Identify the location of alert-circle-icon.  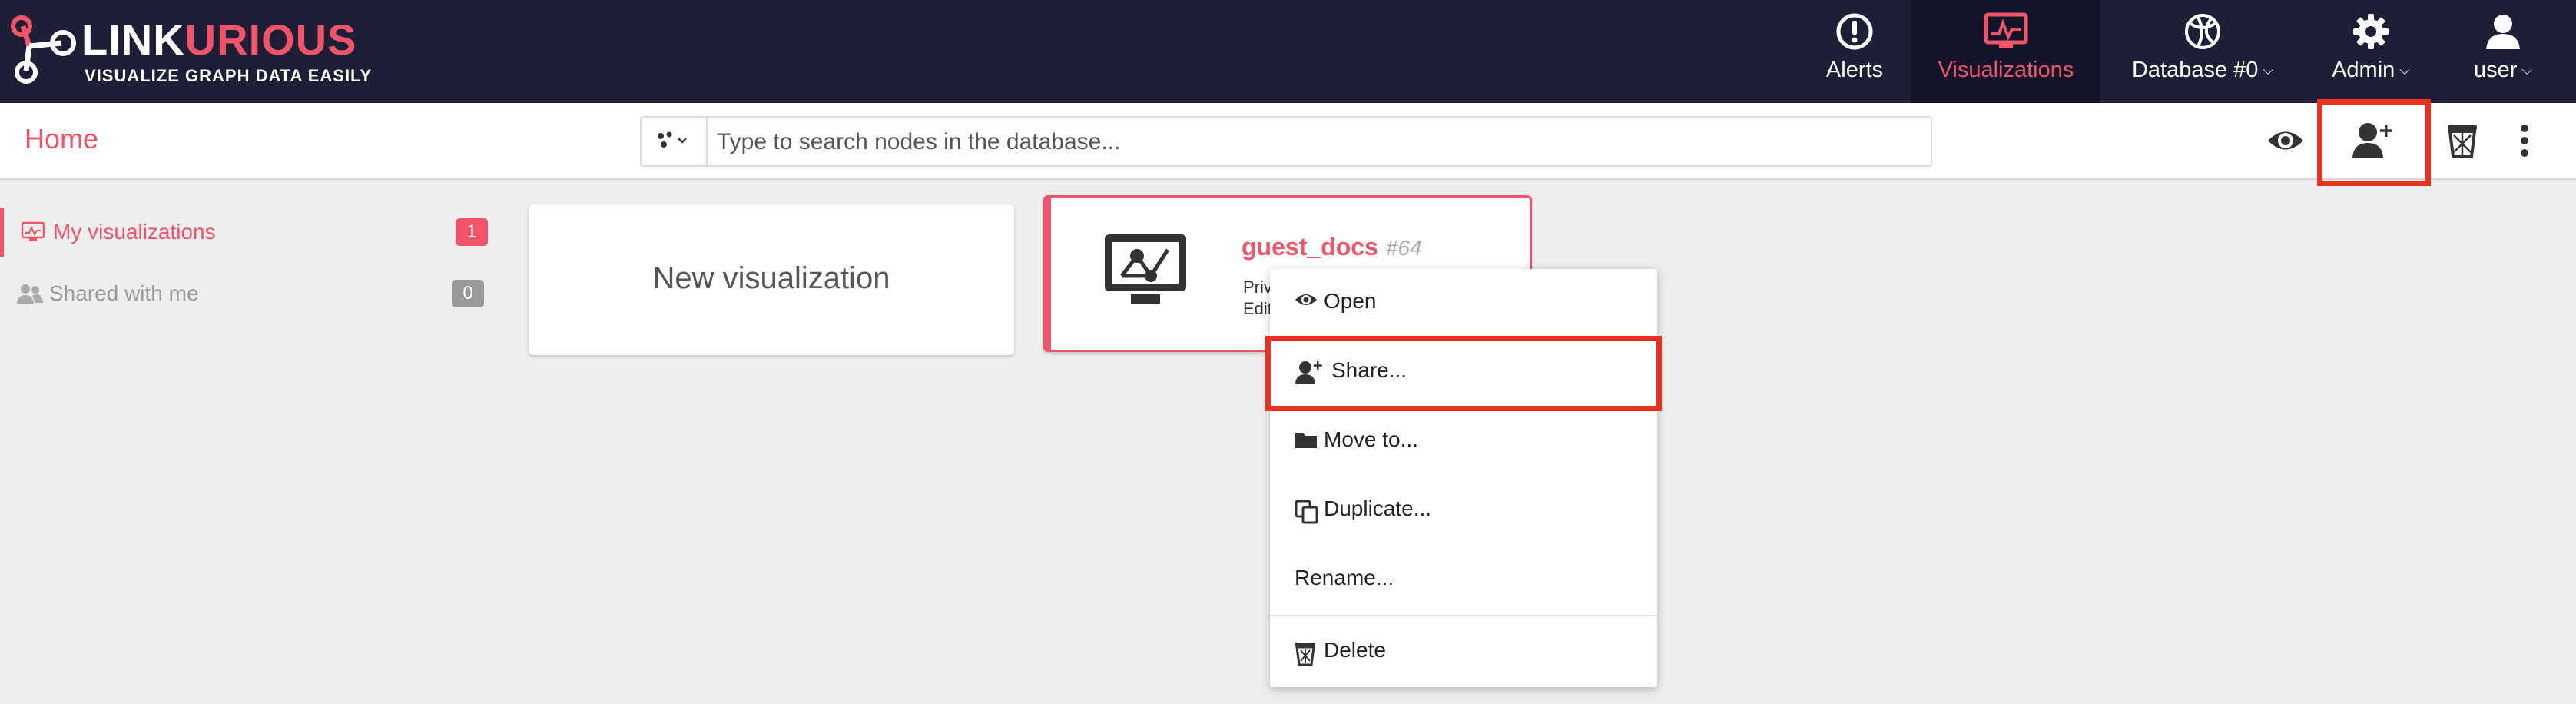
(1854, 31).